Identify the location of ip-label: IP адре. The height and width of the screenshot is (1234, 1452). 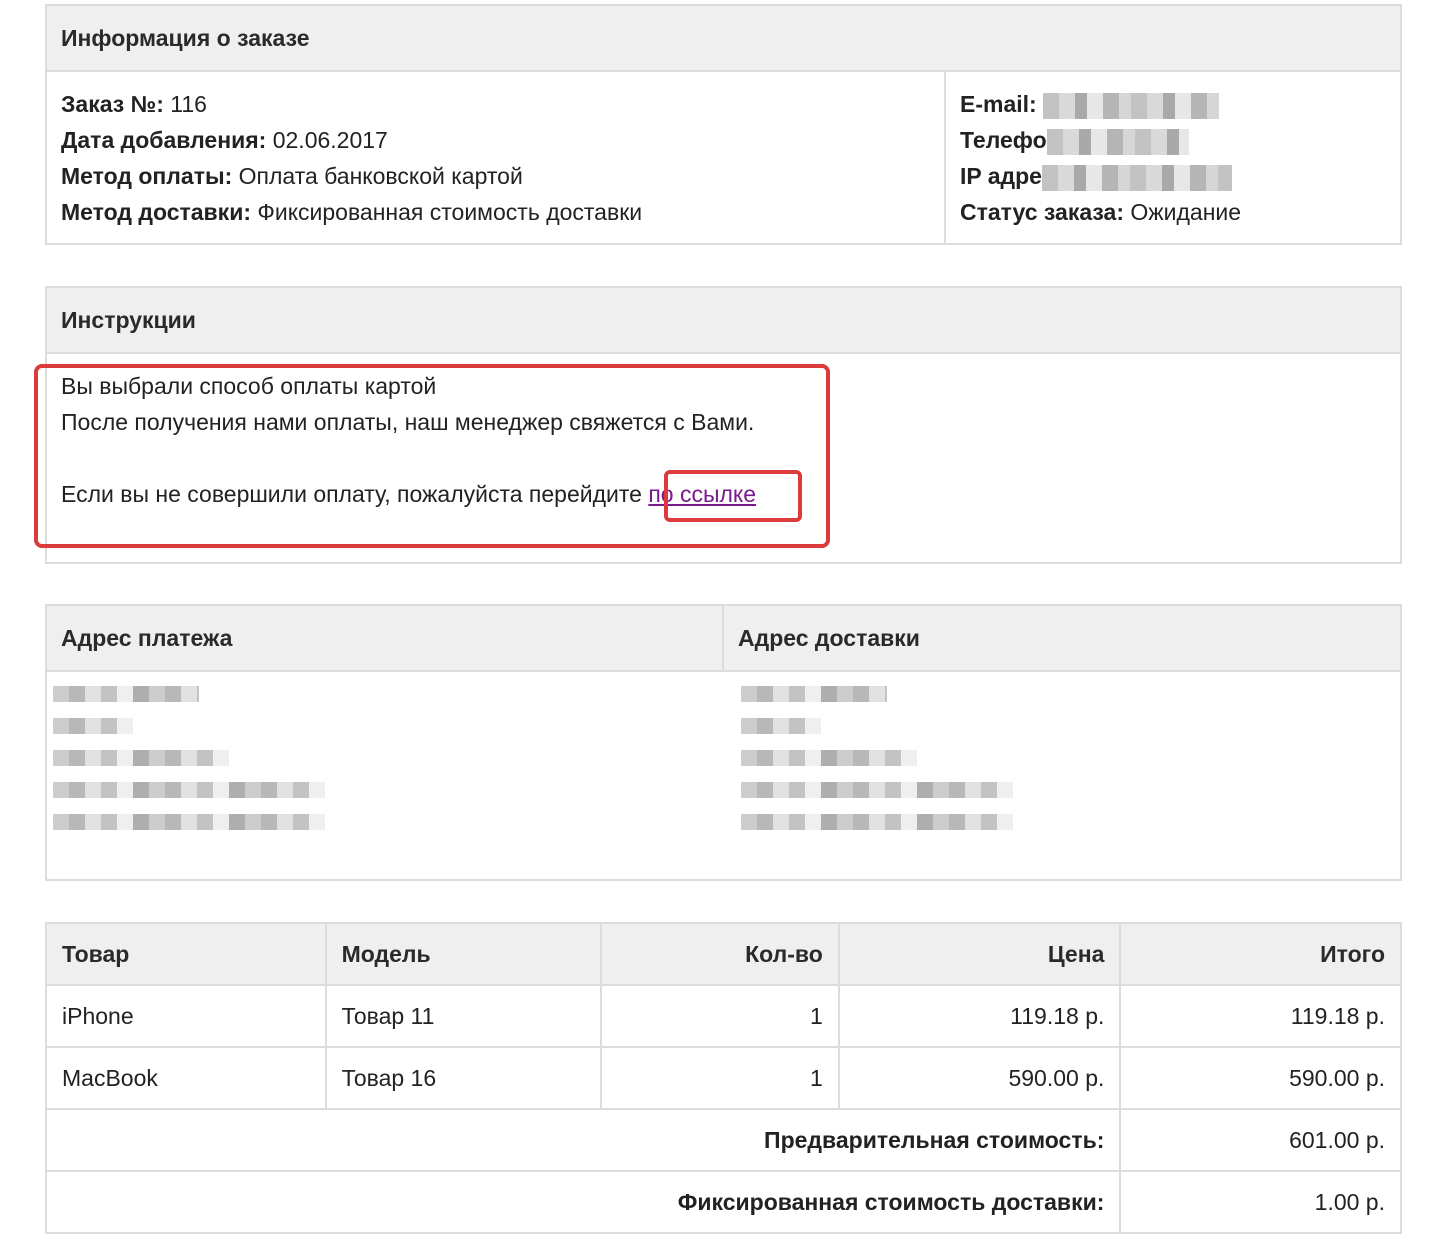
(1001, 176).